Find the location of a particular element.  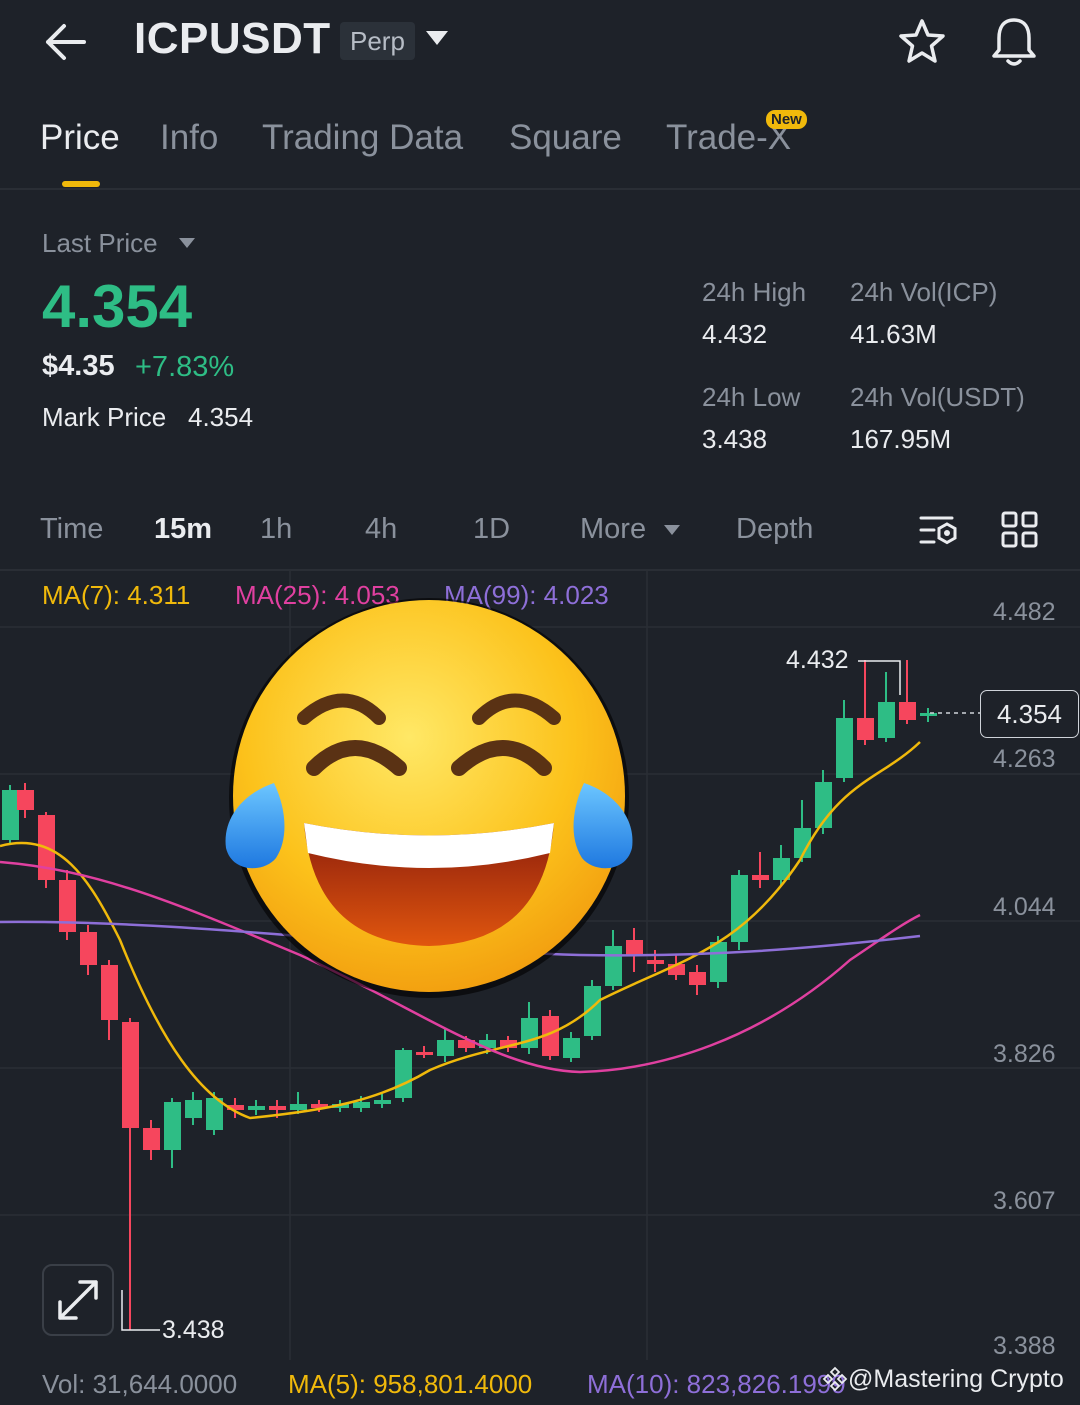

change-percent: +7.83% is located at coordinates (185, 367).